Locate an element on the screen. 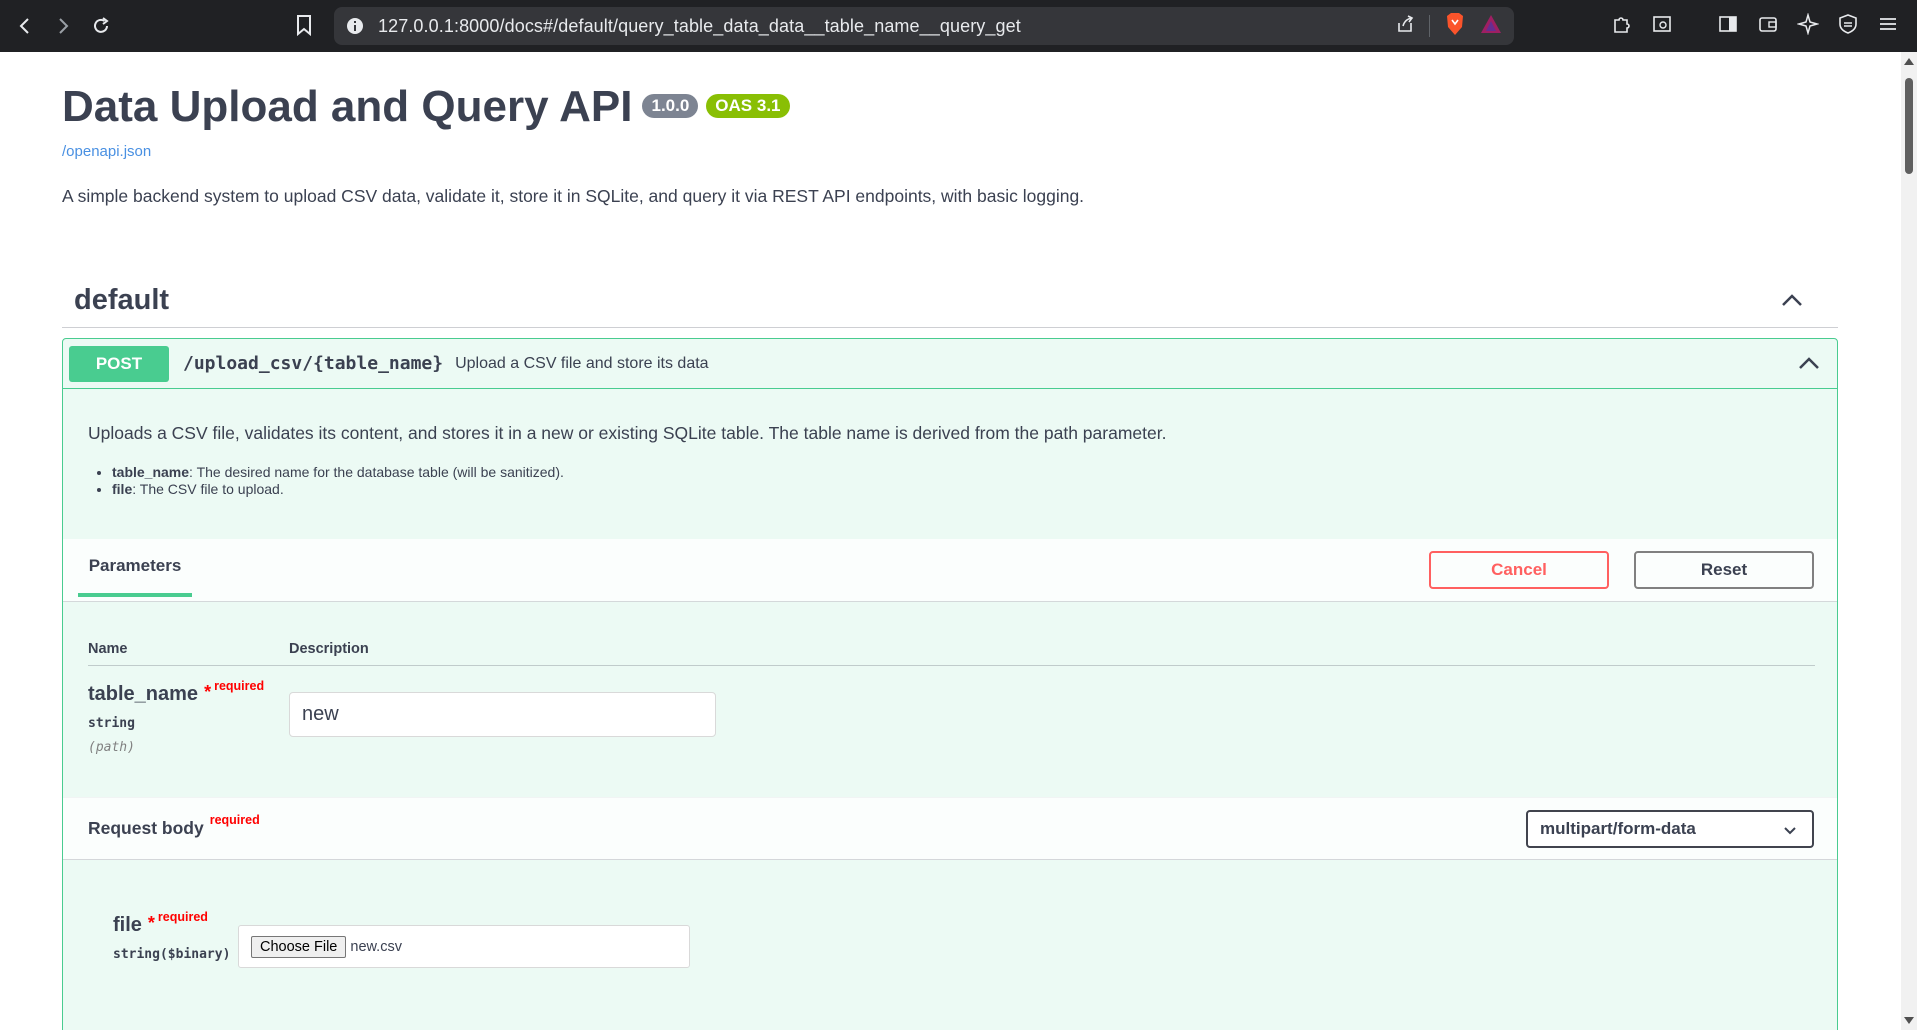 This screenshot has width=1917, height=1030. forward-arrow-icon is located at coordinates (64, 26).